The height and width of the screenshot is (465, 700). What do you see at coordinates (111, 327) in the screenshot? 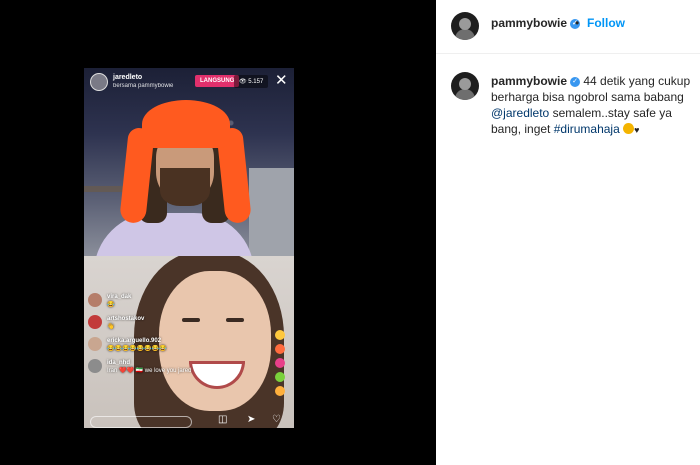
I see `comment-message: 👋` at bounding box center [111, 327].